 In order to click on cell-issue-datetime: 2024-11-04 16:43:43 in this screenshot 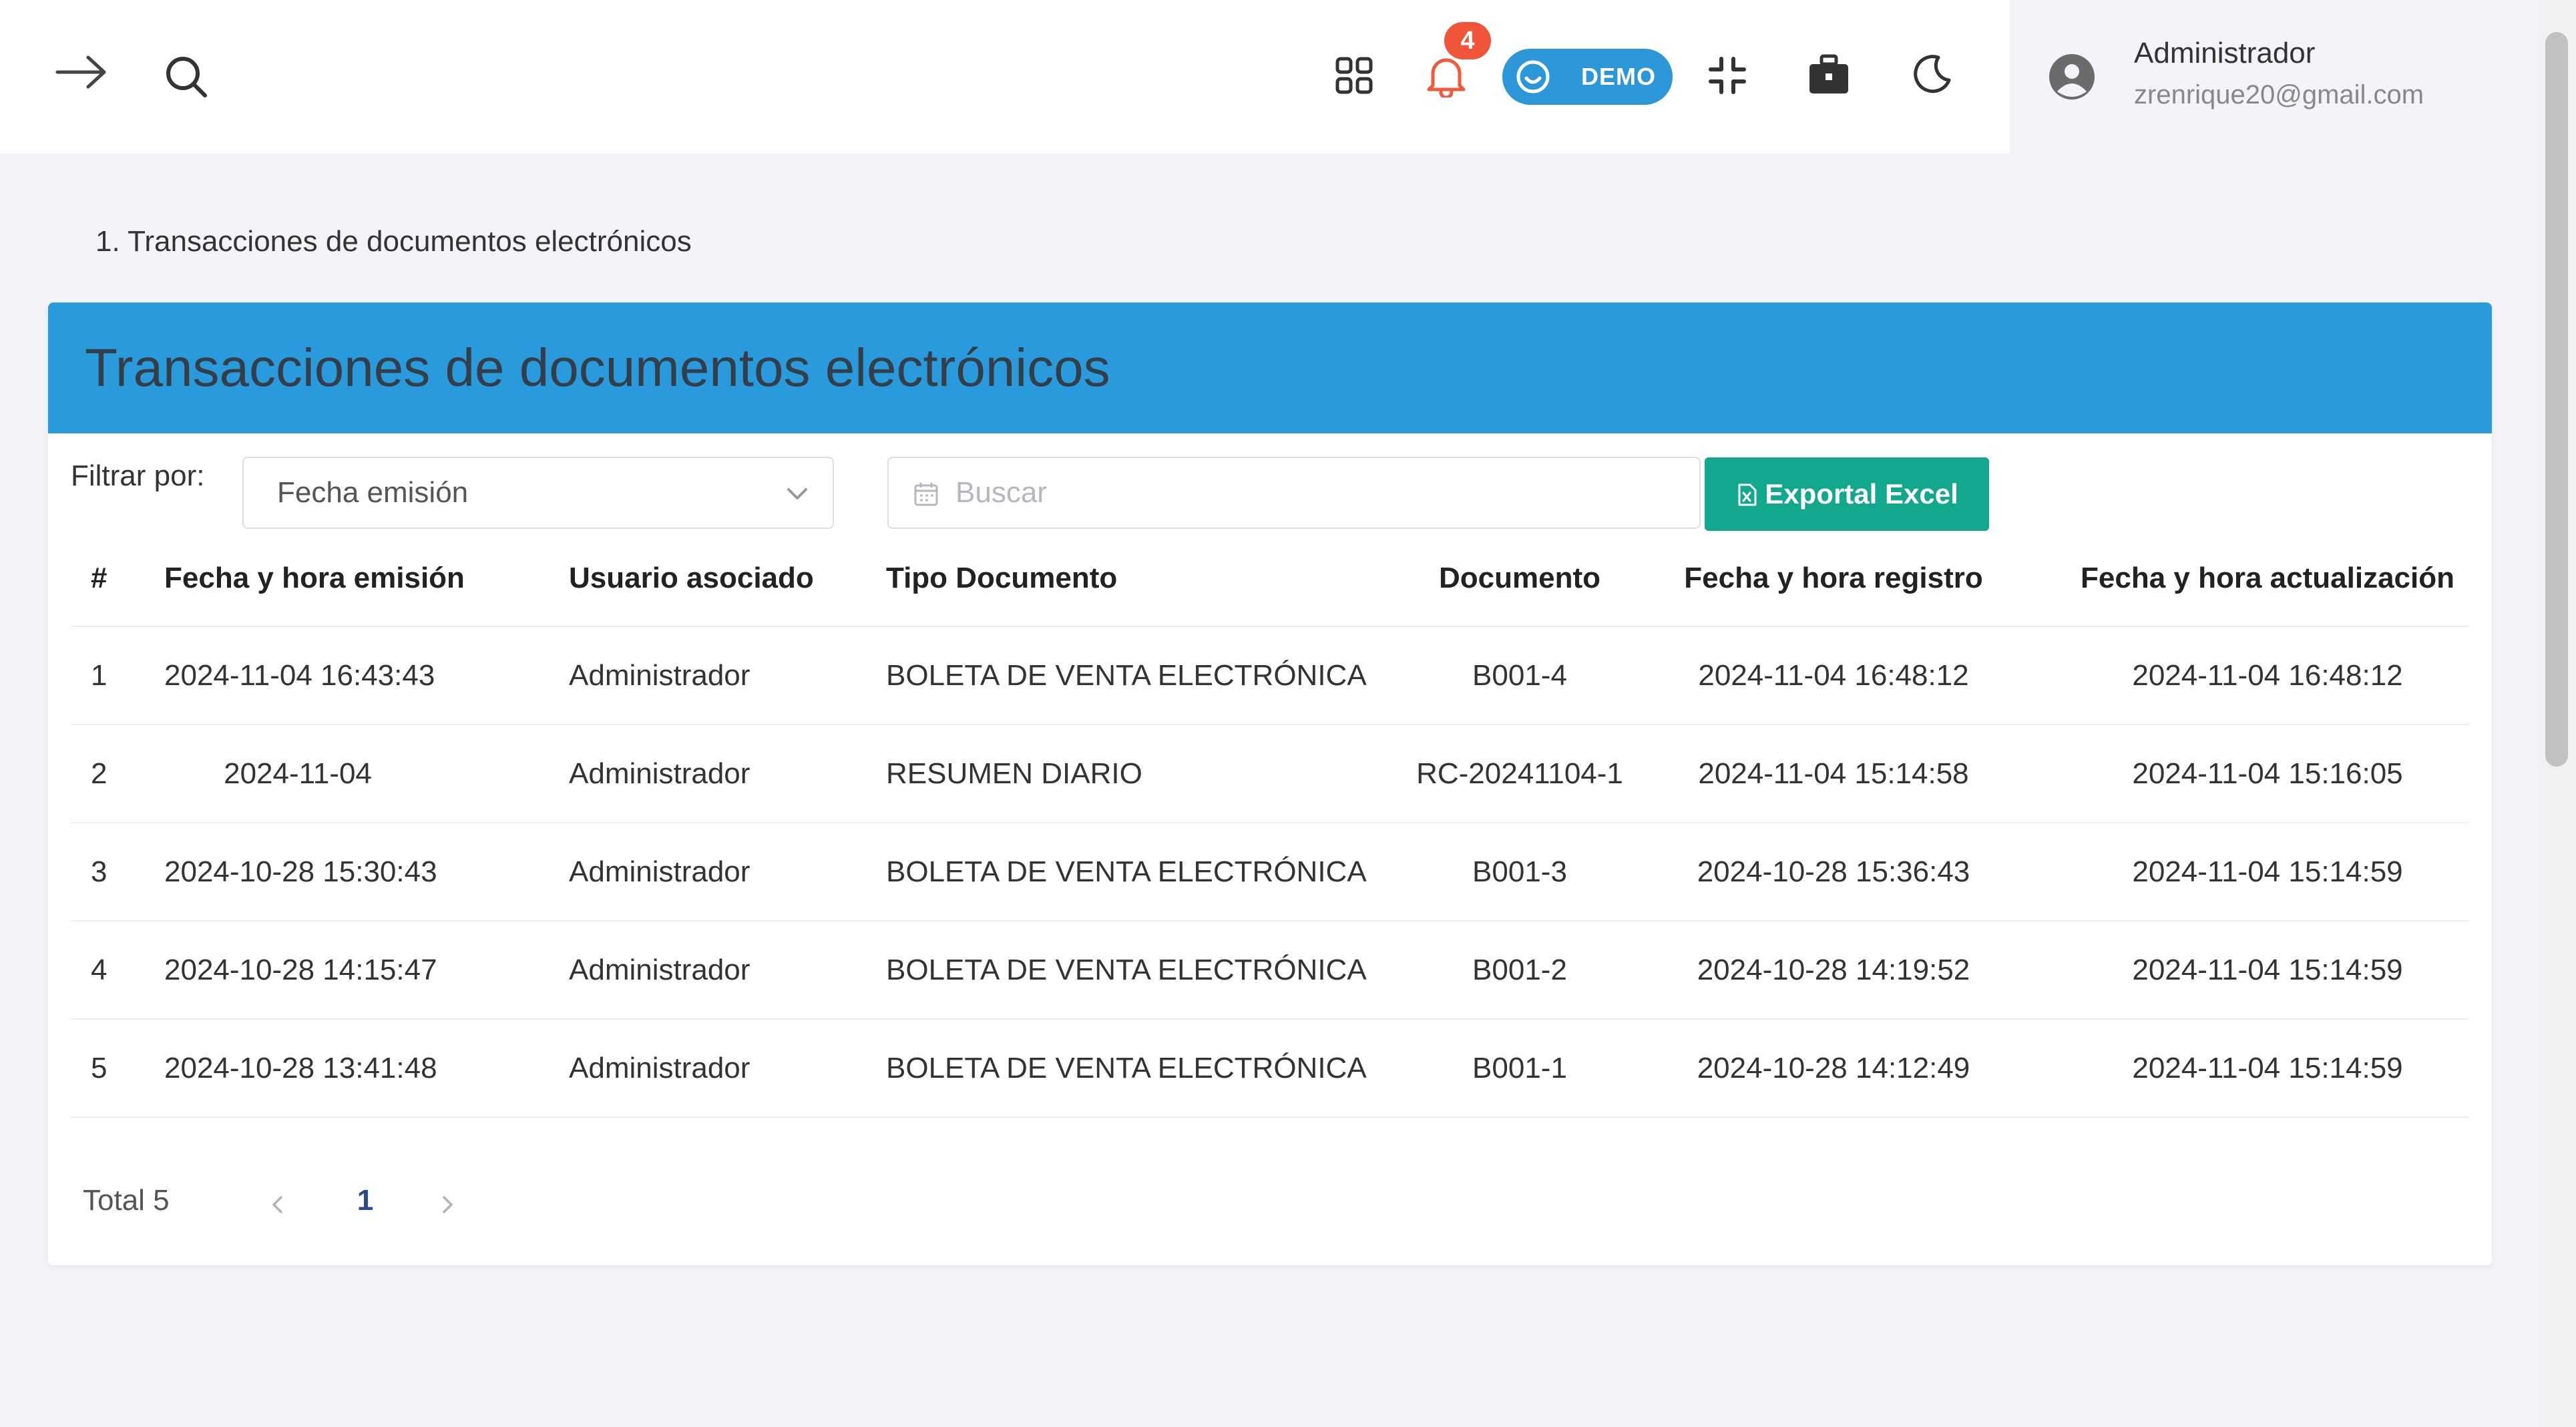, I will do `click(299, 676)`.